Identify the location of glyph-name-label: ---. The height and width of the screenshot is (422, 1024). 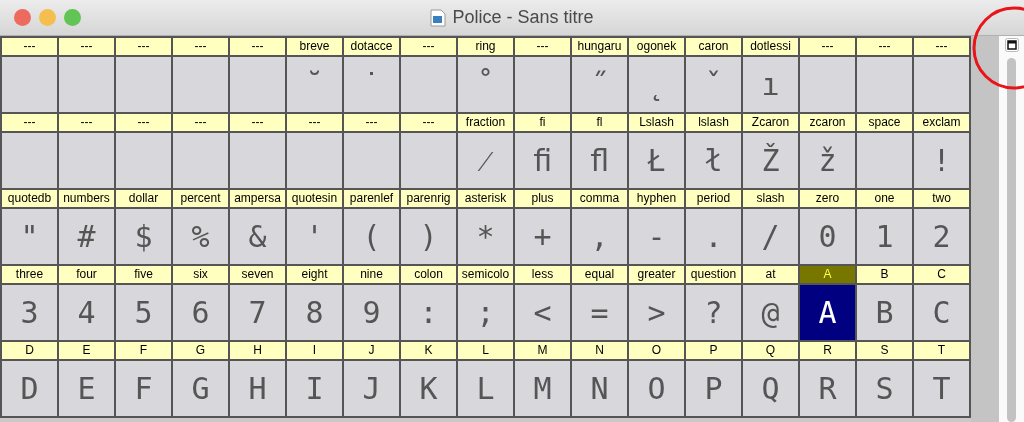
(314, 122).